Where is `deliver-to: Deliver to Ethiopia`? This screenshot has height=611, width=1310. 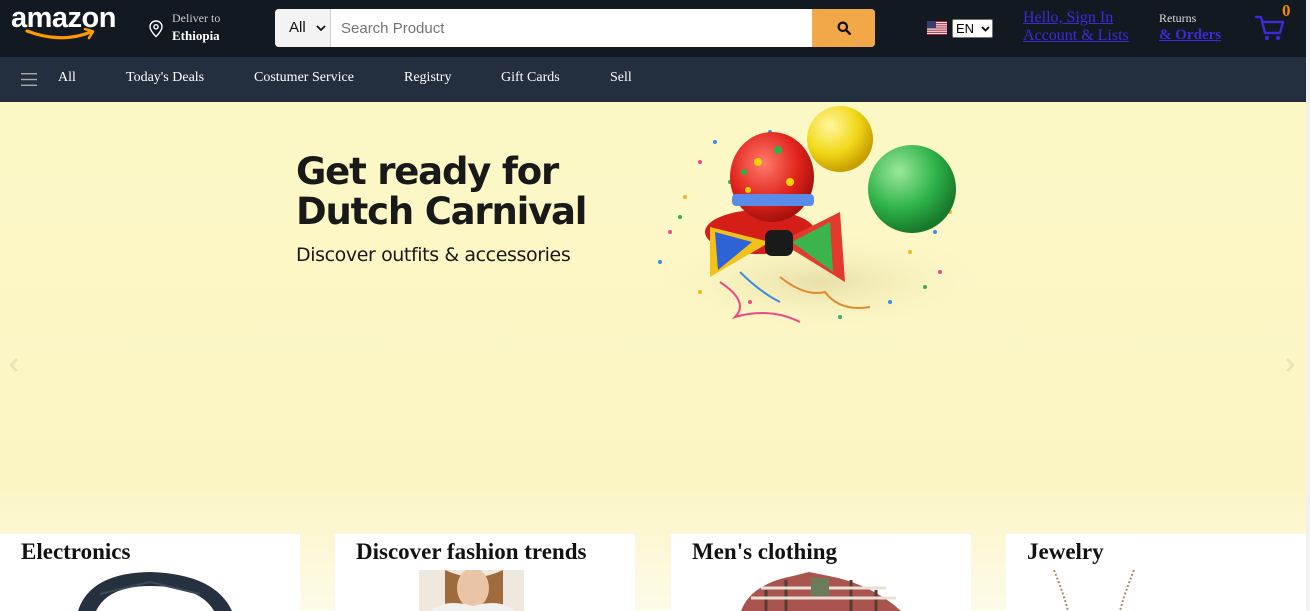
deliver-to: Deliver to Ethiopia is located at coordinates (198, 28).